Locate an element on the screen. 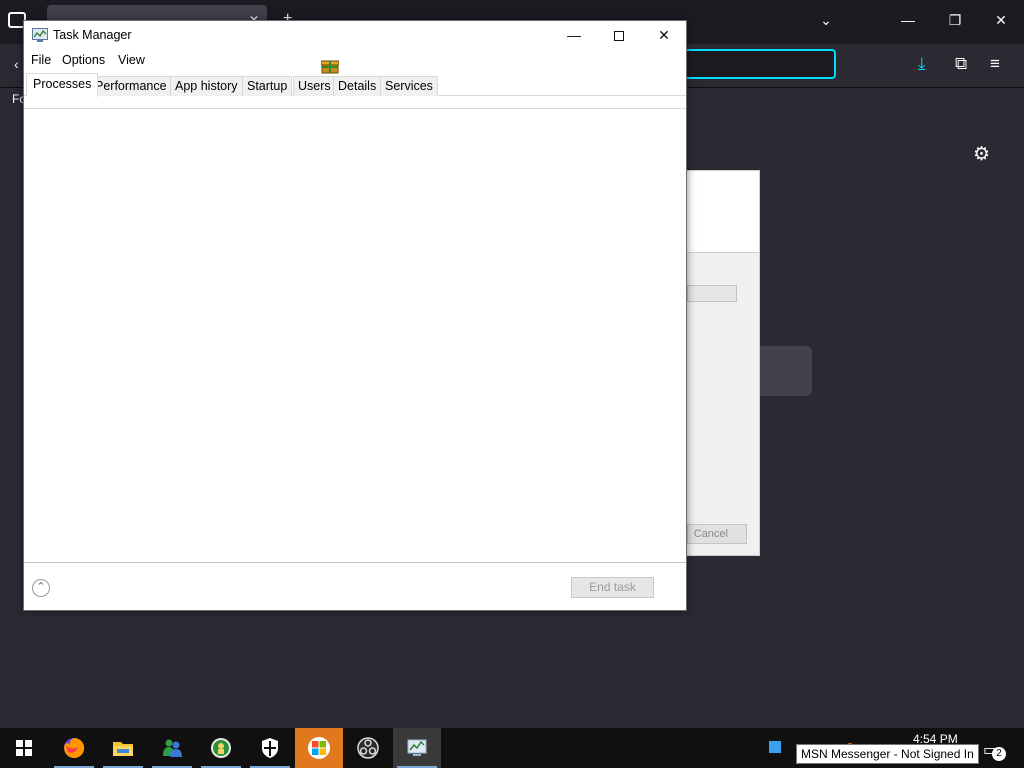 The height and width of the screenshot is (768, 1024). close-button: ✕ is located at coordinates (664, 35).